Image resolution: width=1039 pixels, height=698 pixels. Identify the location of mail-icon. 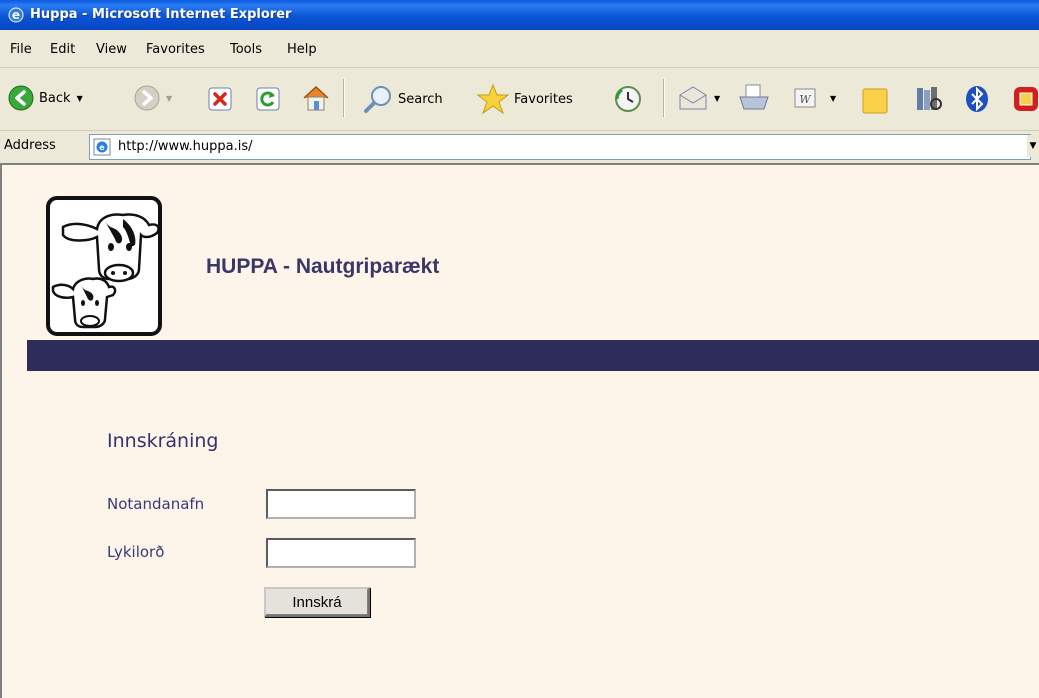
(693, 98).